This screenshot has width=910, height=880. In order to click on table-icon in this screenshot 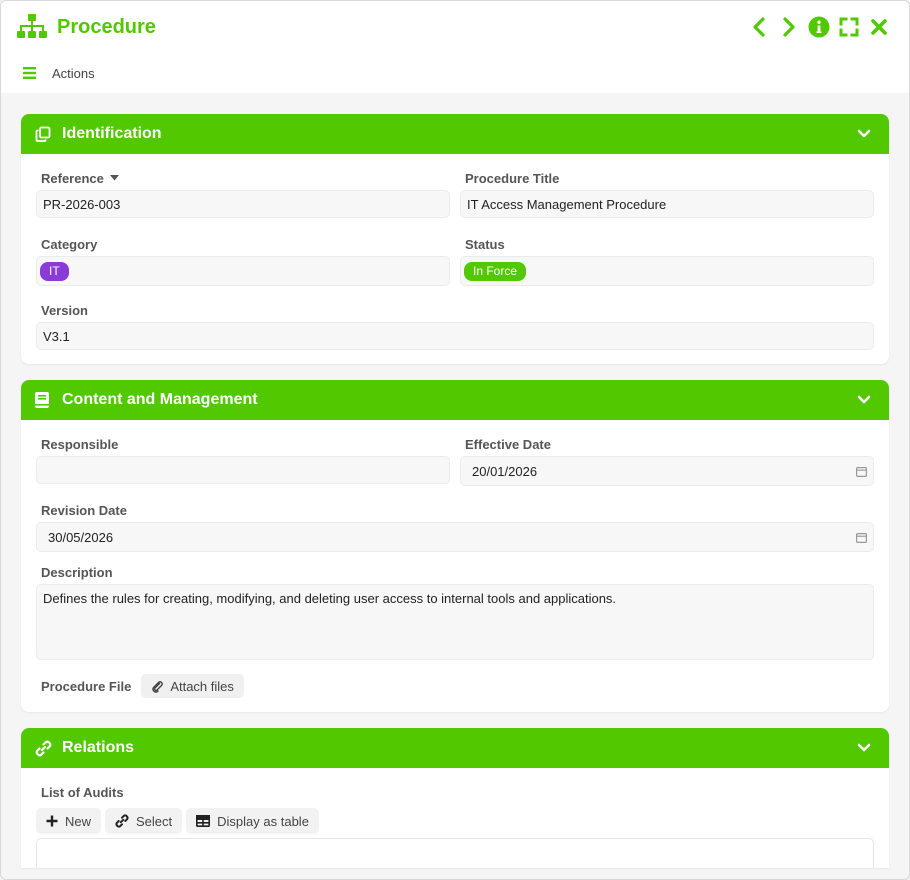, I will do `click(203, 821)`.